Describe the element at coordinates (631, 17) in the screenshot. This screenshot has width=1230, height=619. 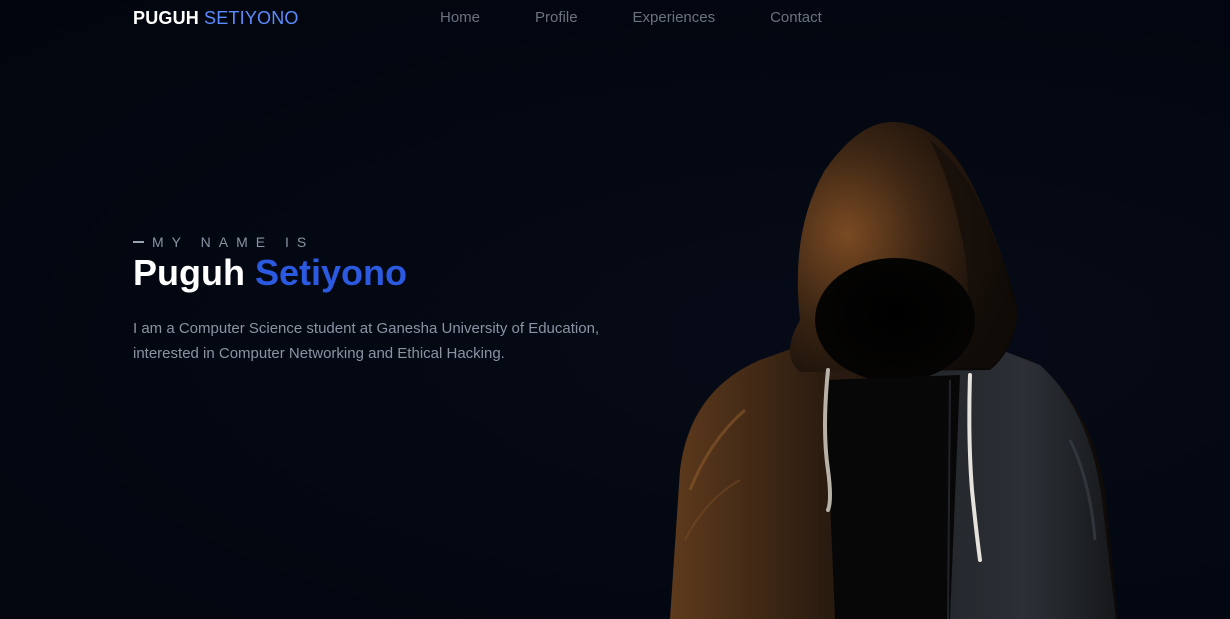
I see `nav-links: Home Profile Experiences Contact` at that location.